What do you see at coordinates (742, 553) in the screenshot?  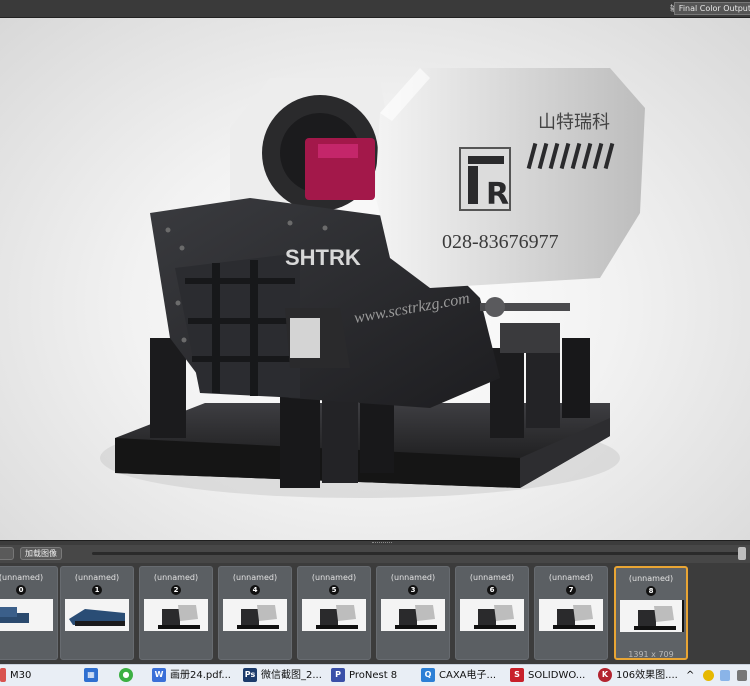 I see `slider-knob` at bounding box center [742, 553].